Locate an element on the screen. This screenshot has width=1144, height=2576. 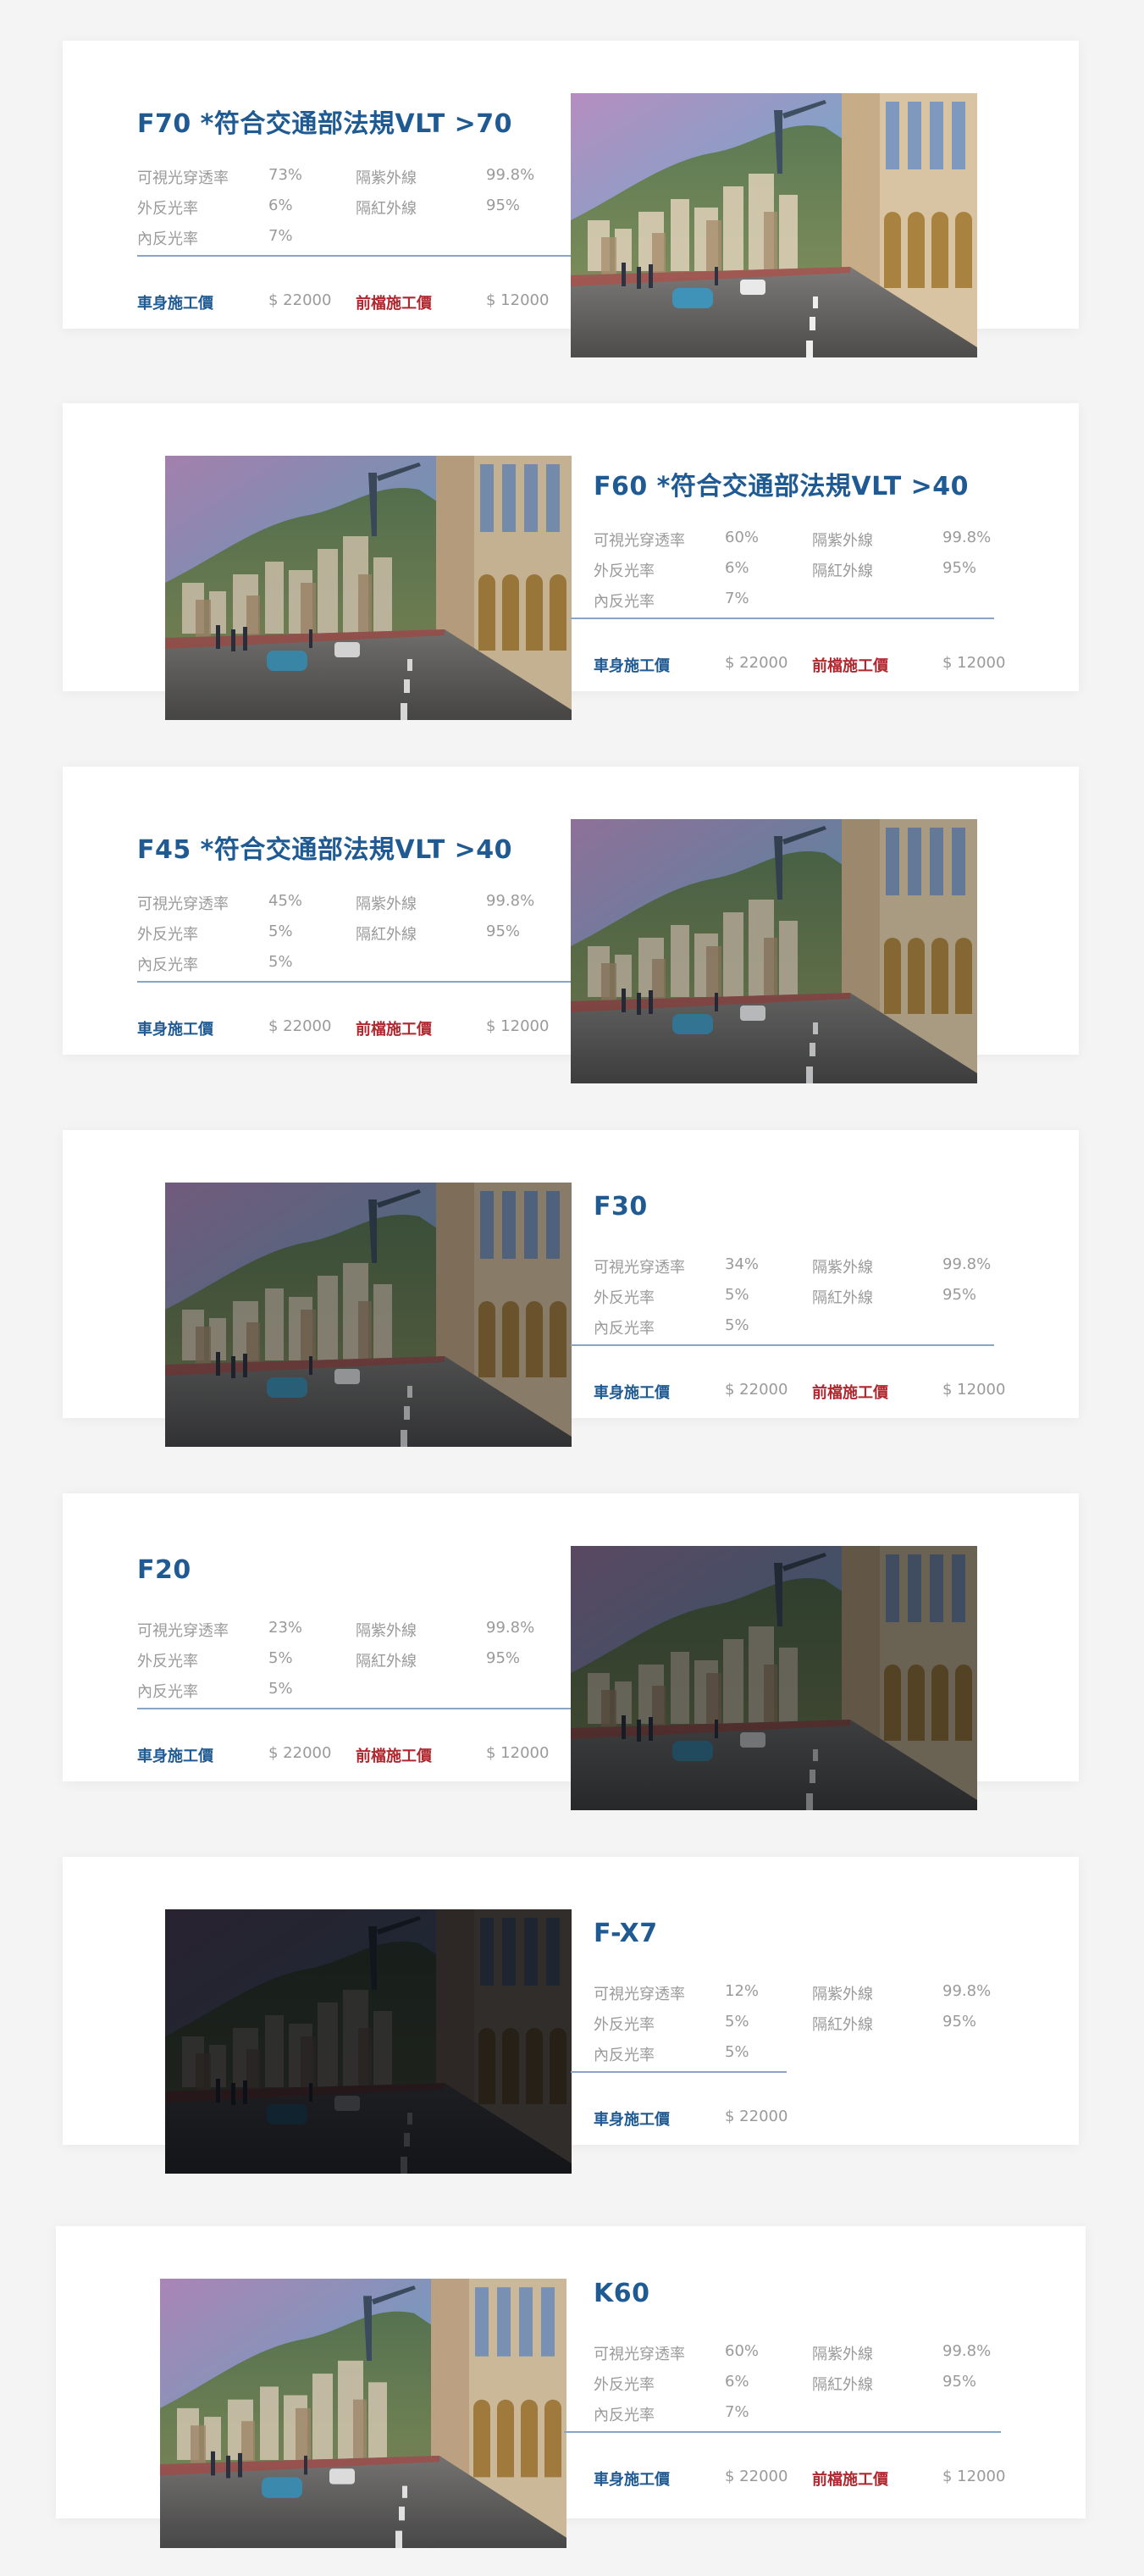
product-title: F60 *符合交通部法規VLT >40 is located at coordinates (782, 486).